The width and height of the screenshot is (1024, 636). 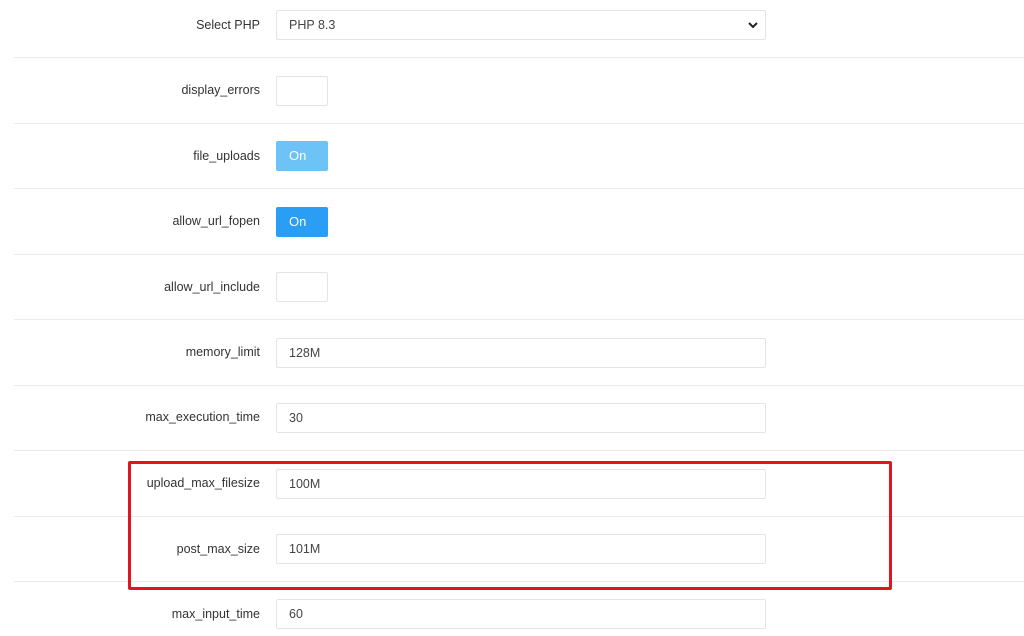 What do you see at coordinates (753, 25) in the screenshot?
I see `chevron-down-icon` at bounding box center [753, 25].